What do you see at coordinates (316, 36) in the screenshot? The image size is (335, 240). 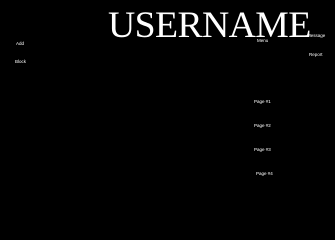 I see `message-link: Message` at bounding box center [316, 36].